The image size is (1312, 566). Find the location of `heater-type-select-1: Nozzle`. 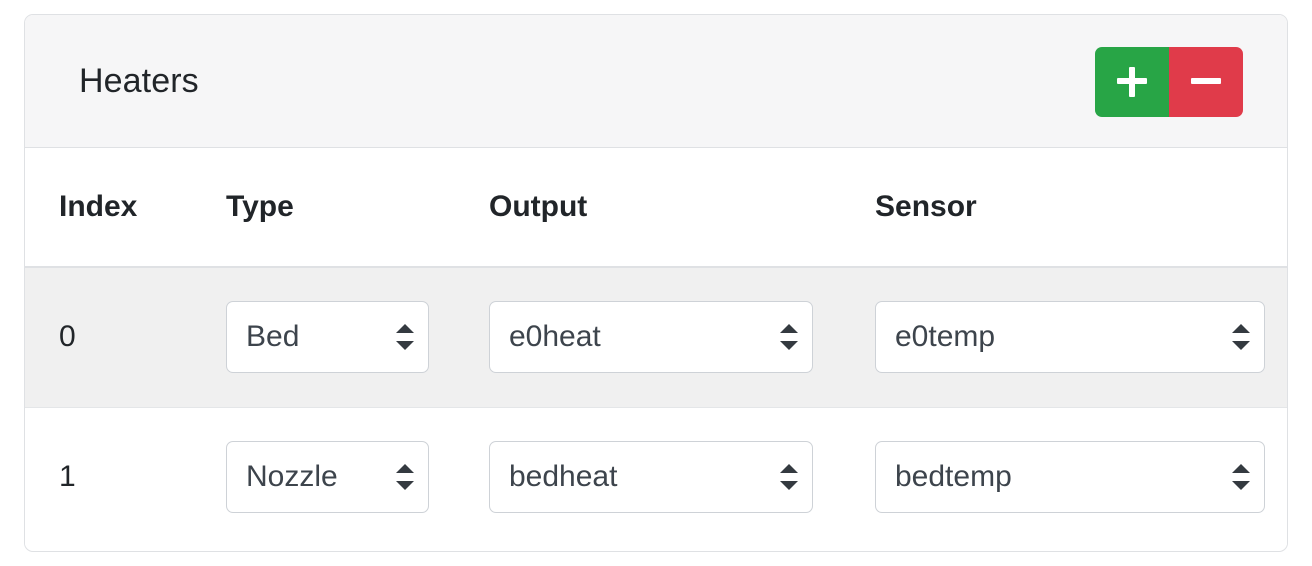

heater-type-select-1: Nozzle is located at coordinates (327, 477).